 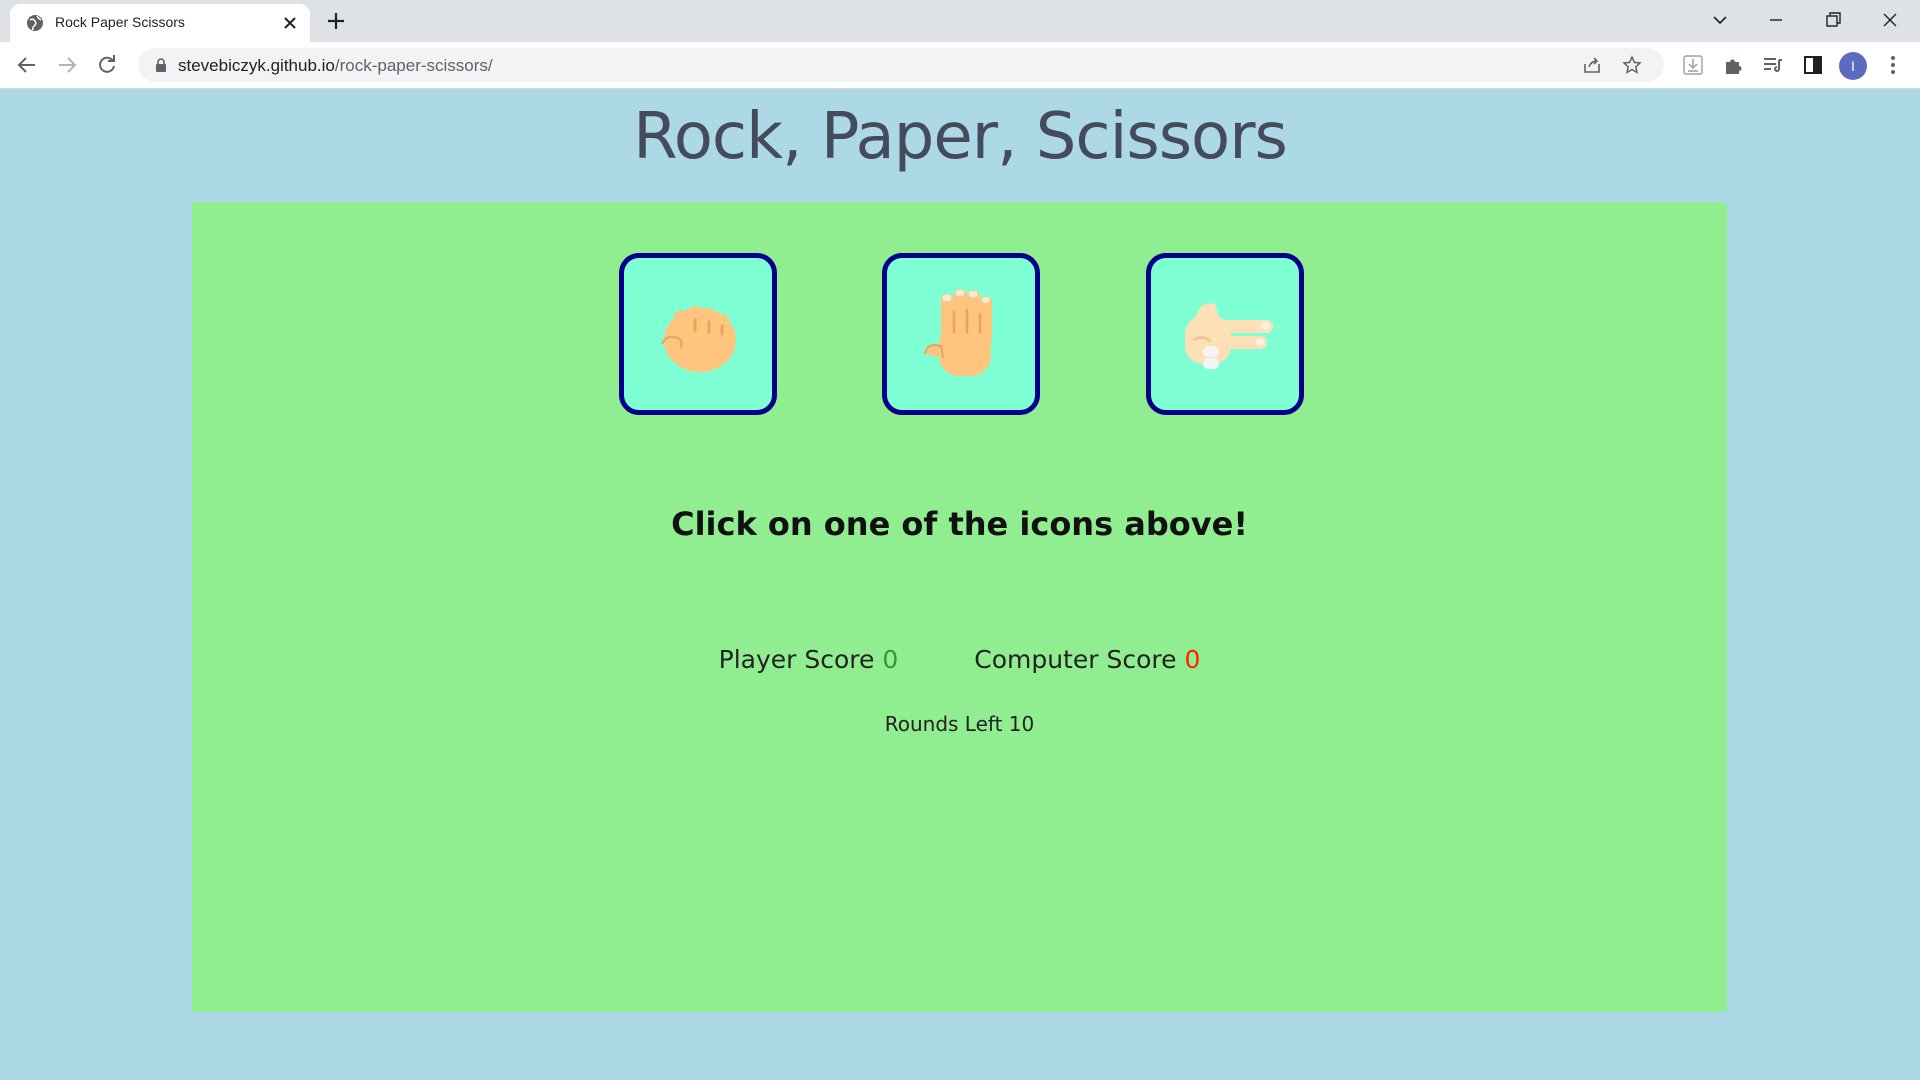 I want to click on lock-icon, so click(x=161, y=65).